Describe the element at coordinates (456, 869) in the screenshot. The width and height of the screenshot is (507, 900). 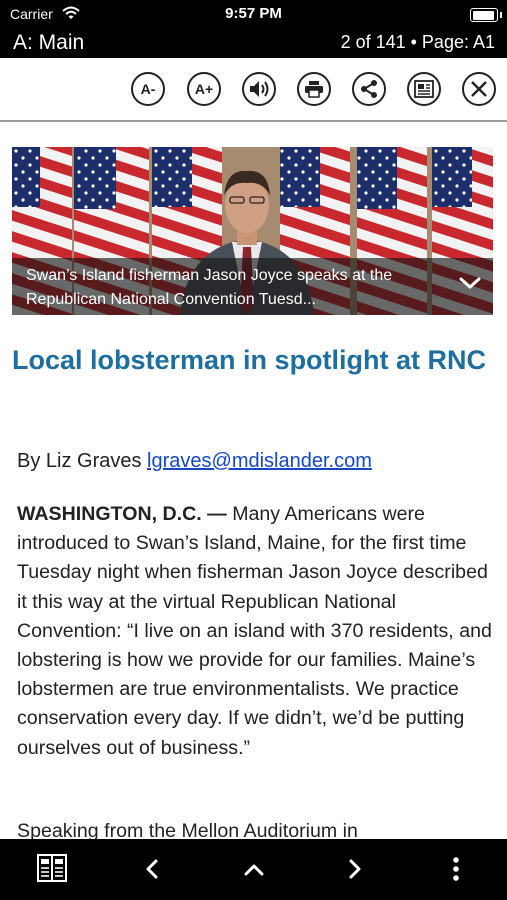
I see `more-vertical-icon` at that location.